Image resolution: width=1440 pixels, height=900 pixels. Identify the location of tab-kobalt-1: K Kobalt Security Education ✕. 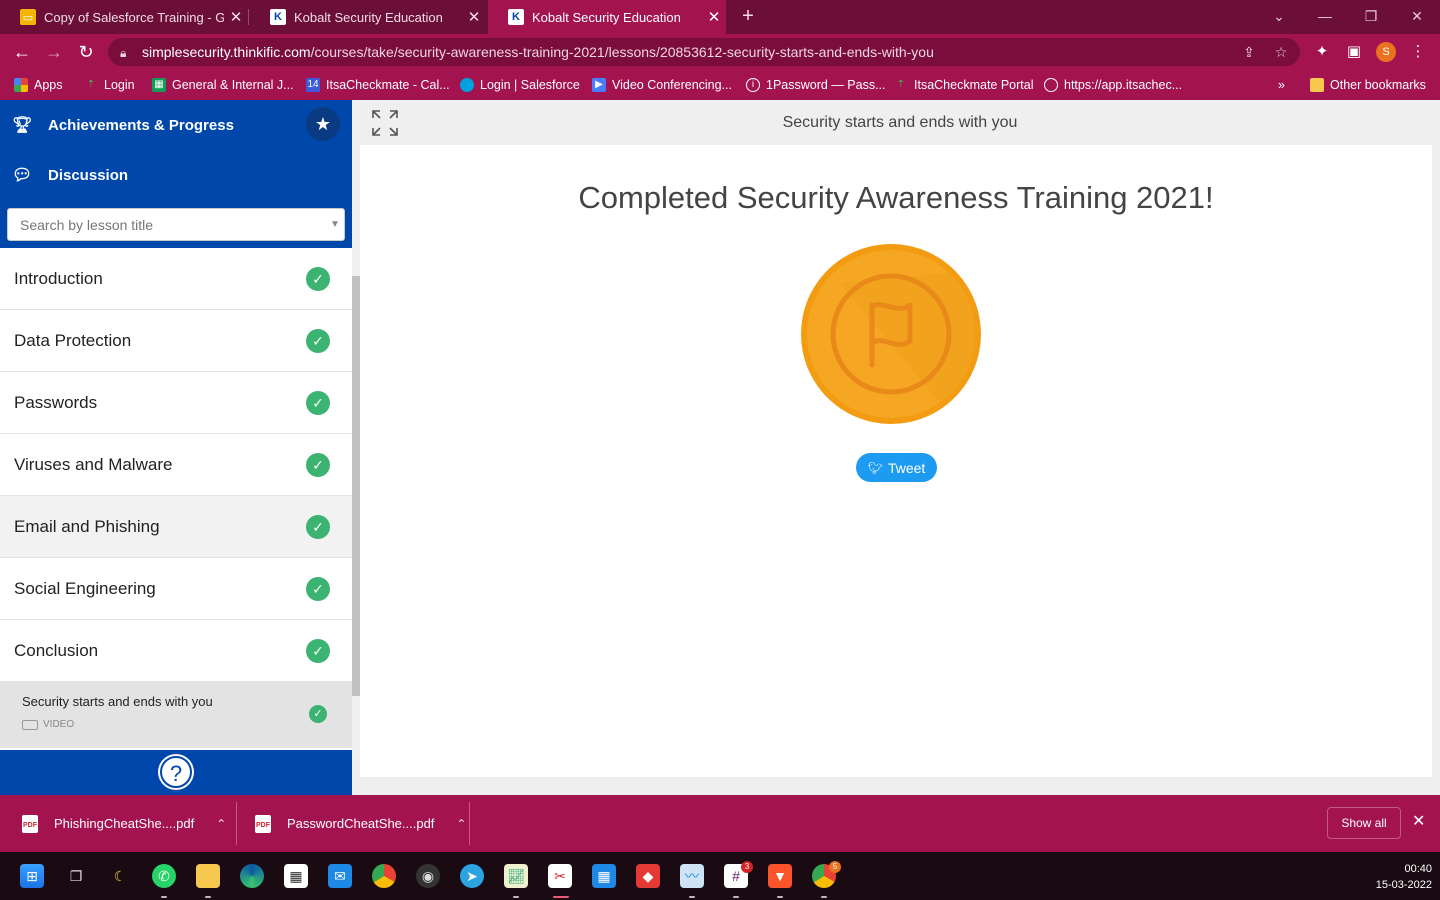
(368, 17).